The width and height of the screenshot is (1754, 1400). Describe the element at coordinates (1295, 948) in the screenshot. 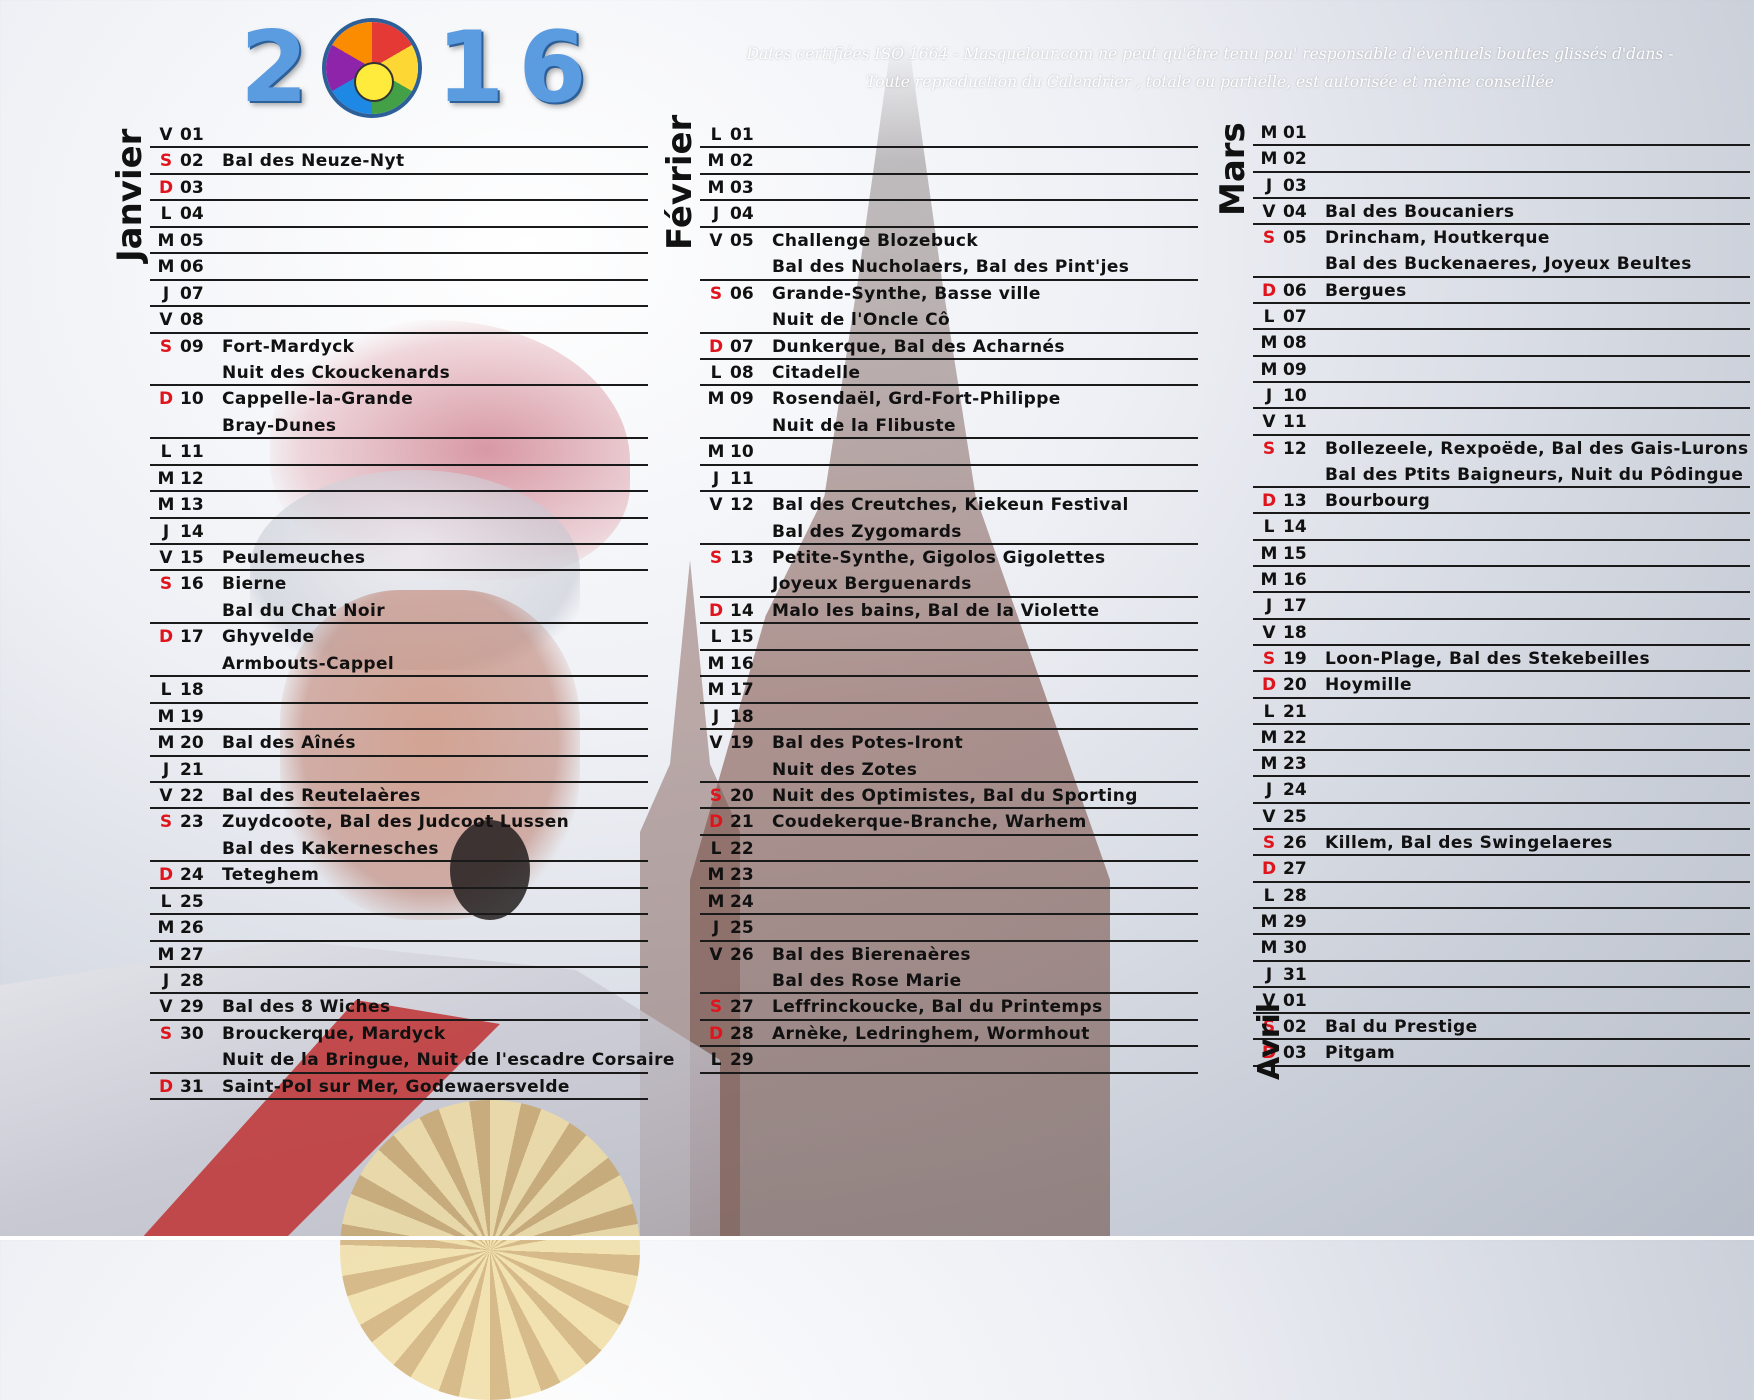

I see `day-number: 30` at that location.